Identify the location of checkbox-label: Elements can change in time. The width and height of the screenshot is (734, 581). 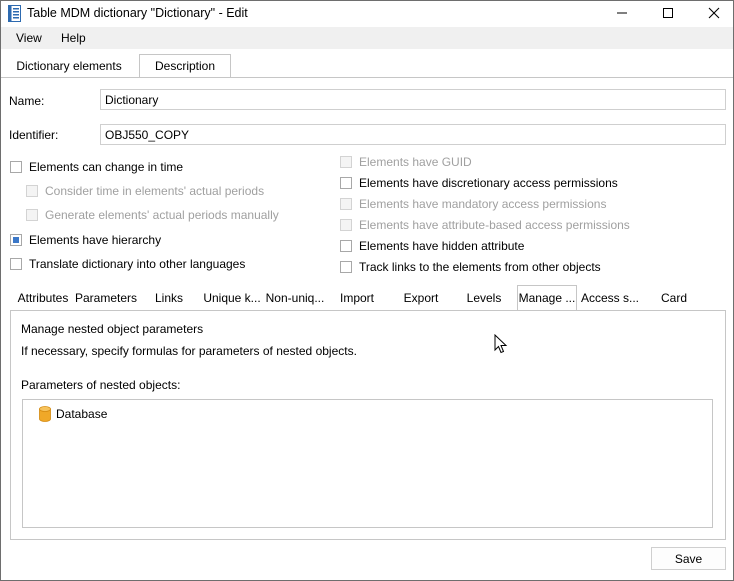
(106, 167).